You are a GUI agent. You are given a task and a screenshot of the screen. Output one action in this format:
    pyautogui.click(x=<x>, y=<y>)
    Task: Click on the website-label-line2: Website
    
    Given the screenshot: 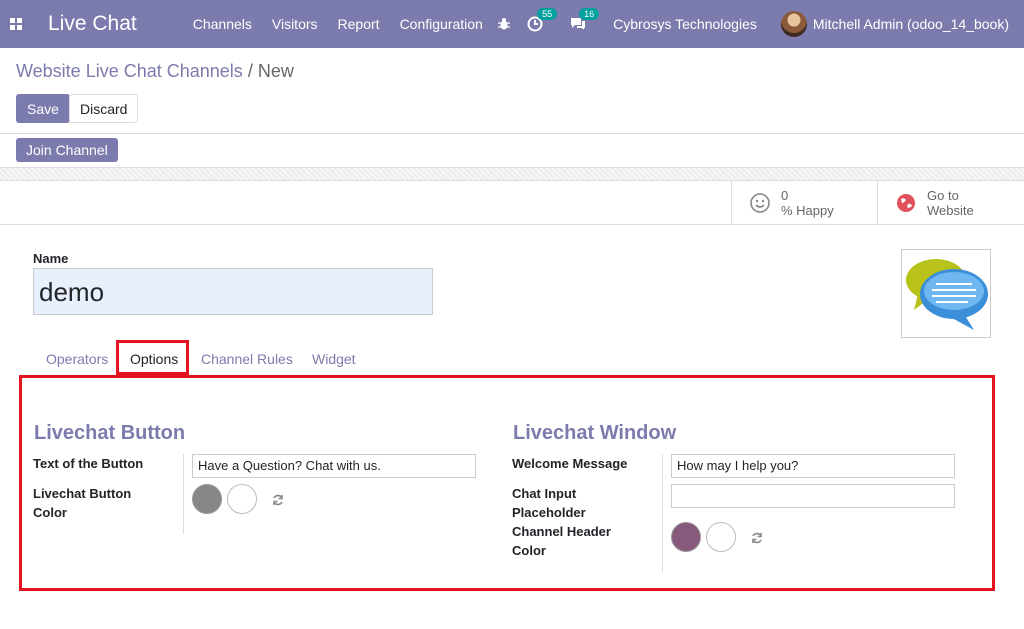 What is the action you would take?
    pyautogui.click(x=950, y=210)
    